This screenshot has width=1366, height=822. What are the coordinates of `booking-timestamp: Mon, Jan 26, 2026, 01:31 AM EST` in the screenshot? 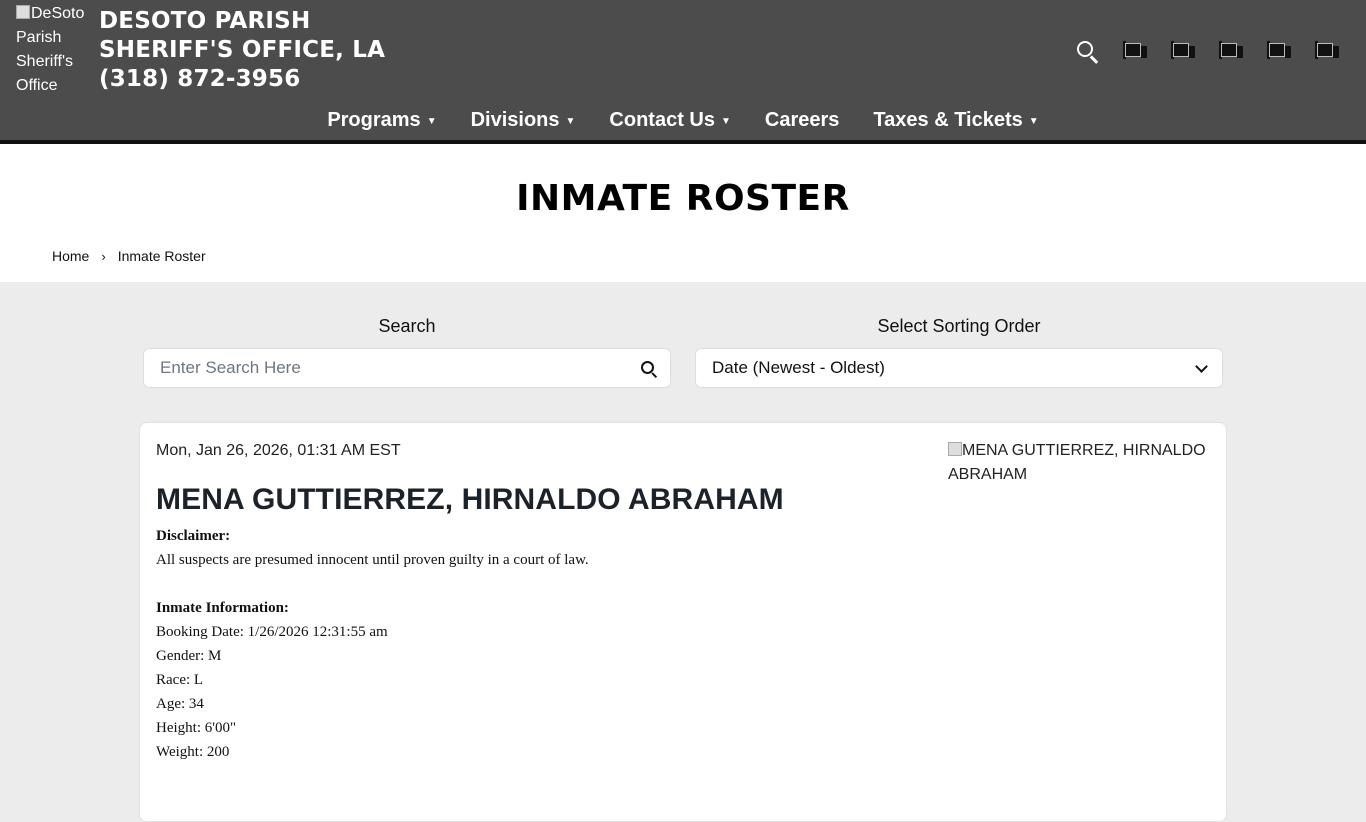 It's located at (278, 450).